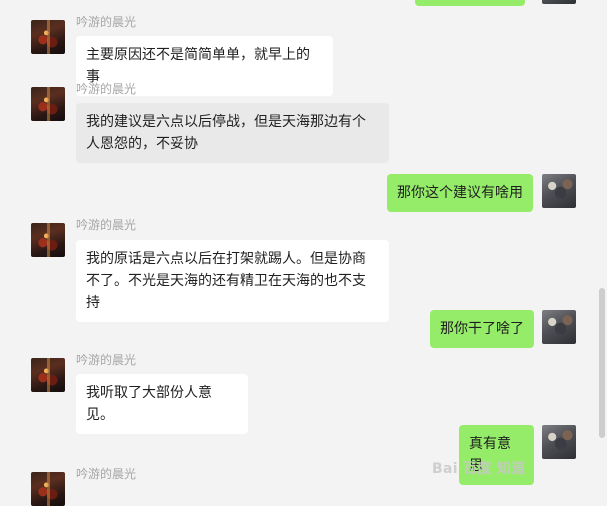 The height and width of the screenshot is (506, 607). I want to click on message-bubble-outgoing-partial, so click(470, 3).